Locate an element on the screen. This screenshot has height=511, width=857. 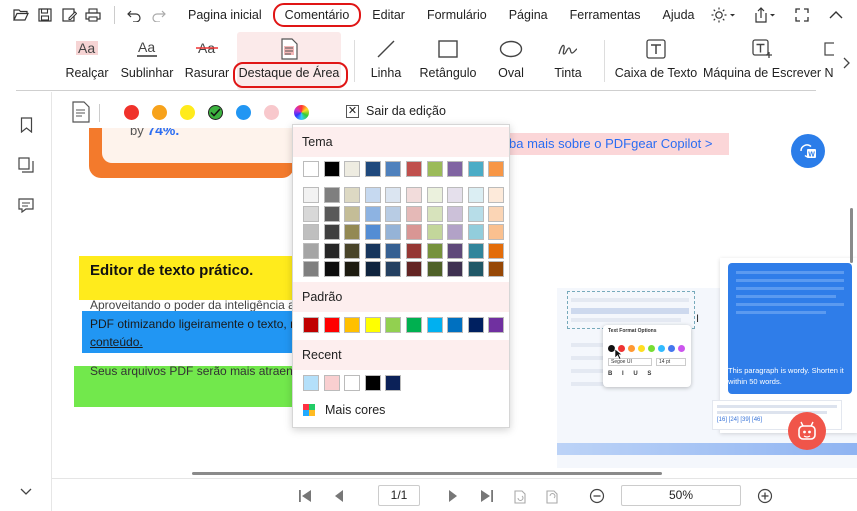
print-icon is located at coordinates (93, 15).